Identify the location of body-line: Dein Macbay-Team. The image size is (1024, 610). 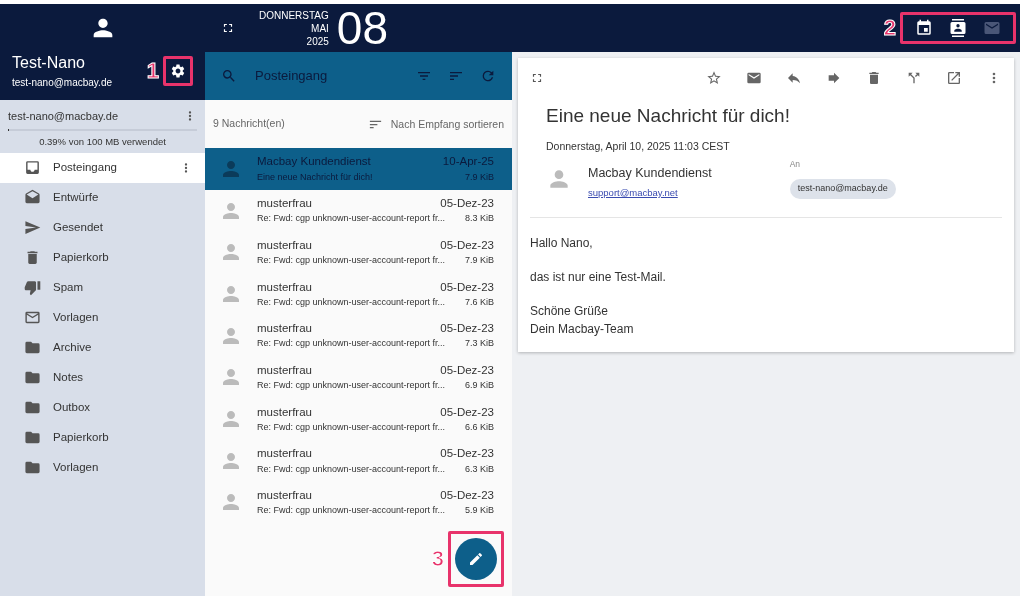
(582, 329).